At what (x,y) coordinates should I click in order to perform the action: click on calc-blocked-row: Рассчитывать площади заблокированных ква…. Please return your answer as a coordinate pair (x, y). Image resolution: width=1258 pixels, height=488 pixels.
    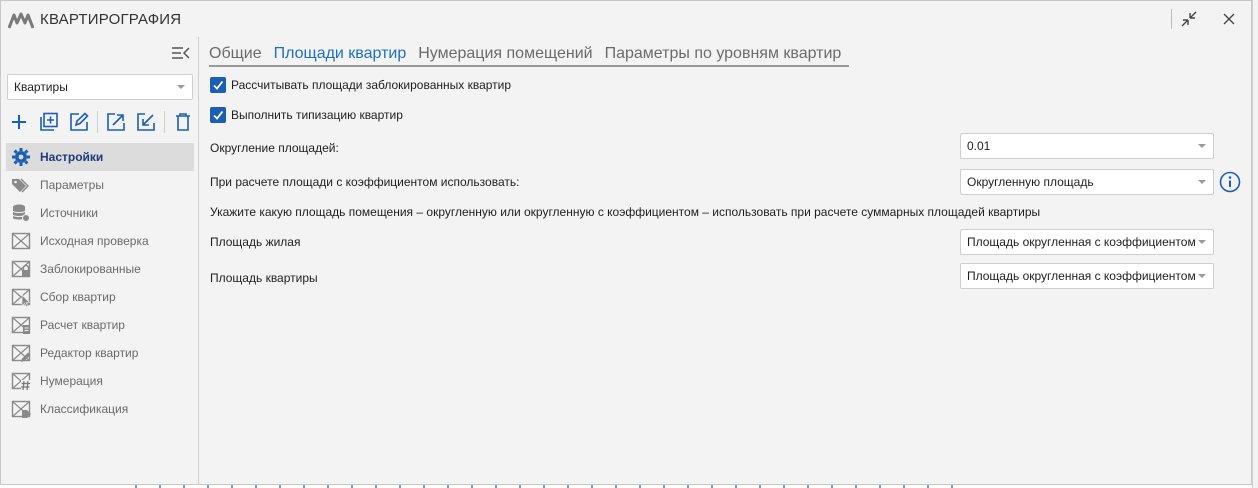
    Looking at the image, I should click on (360, 85).